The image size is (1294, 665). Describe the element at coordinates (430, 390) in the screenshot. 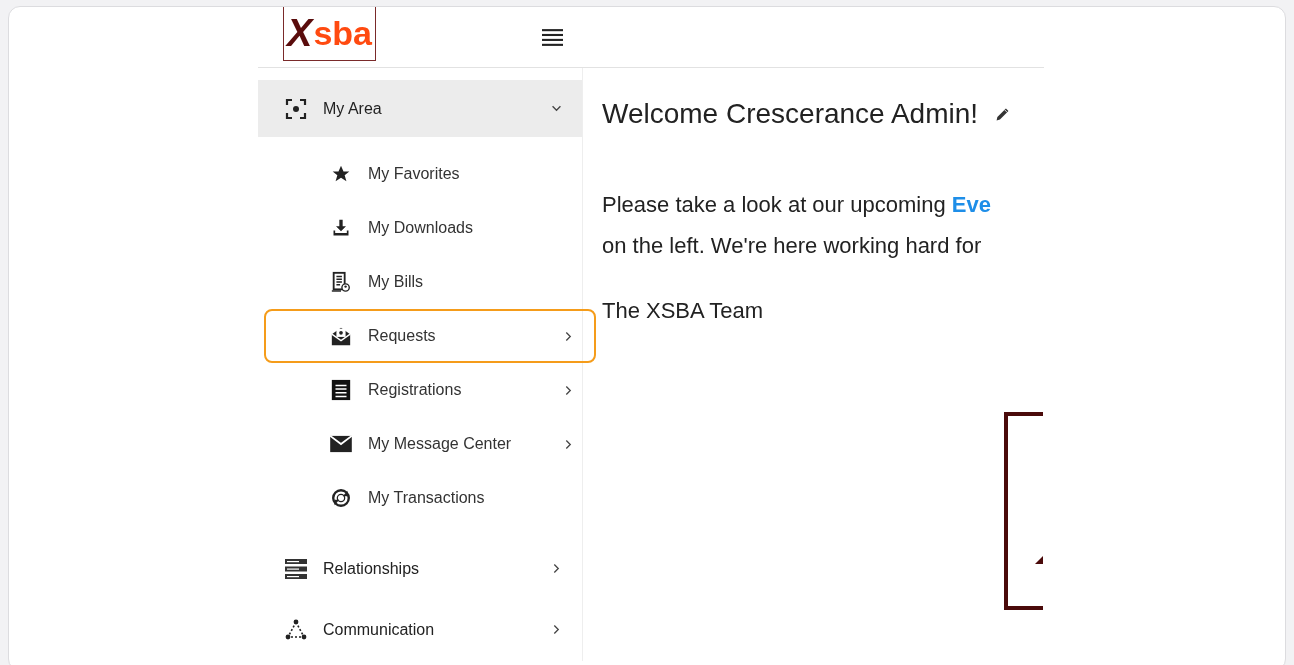

I see `sidebar-subitem: Registrations` at that location.